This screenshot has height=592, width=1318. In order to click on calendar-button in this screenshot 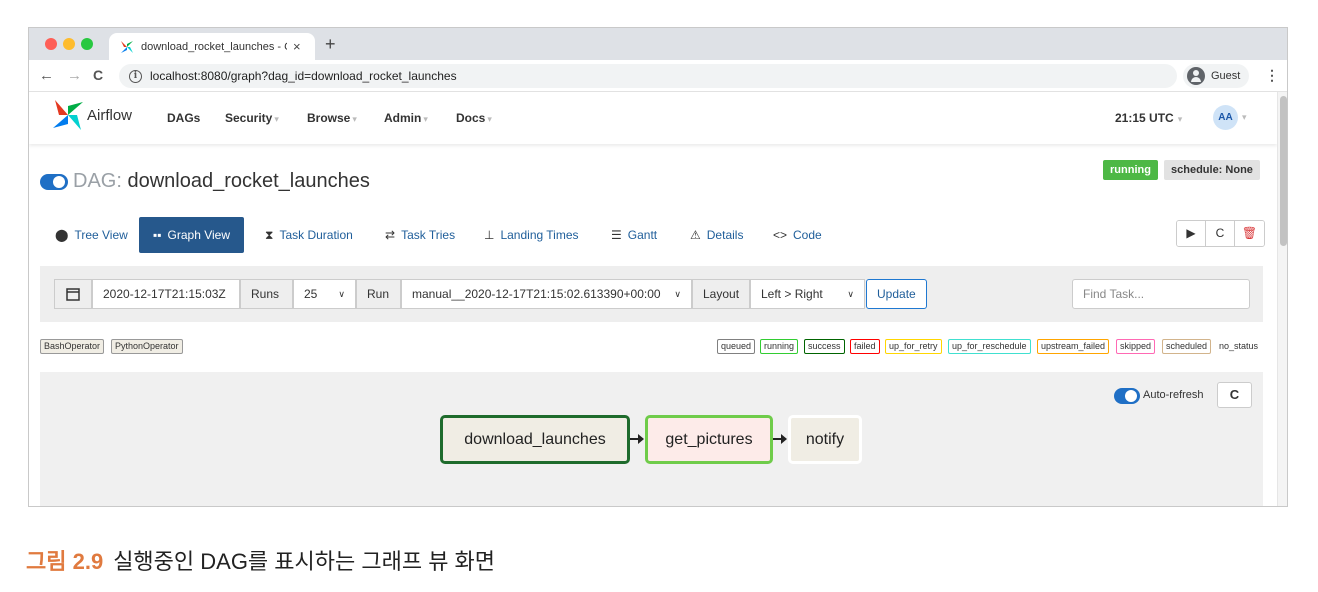, I will do `click(73, 294)`.